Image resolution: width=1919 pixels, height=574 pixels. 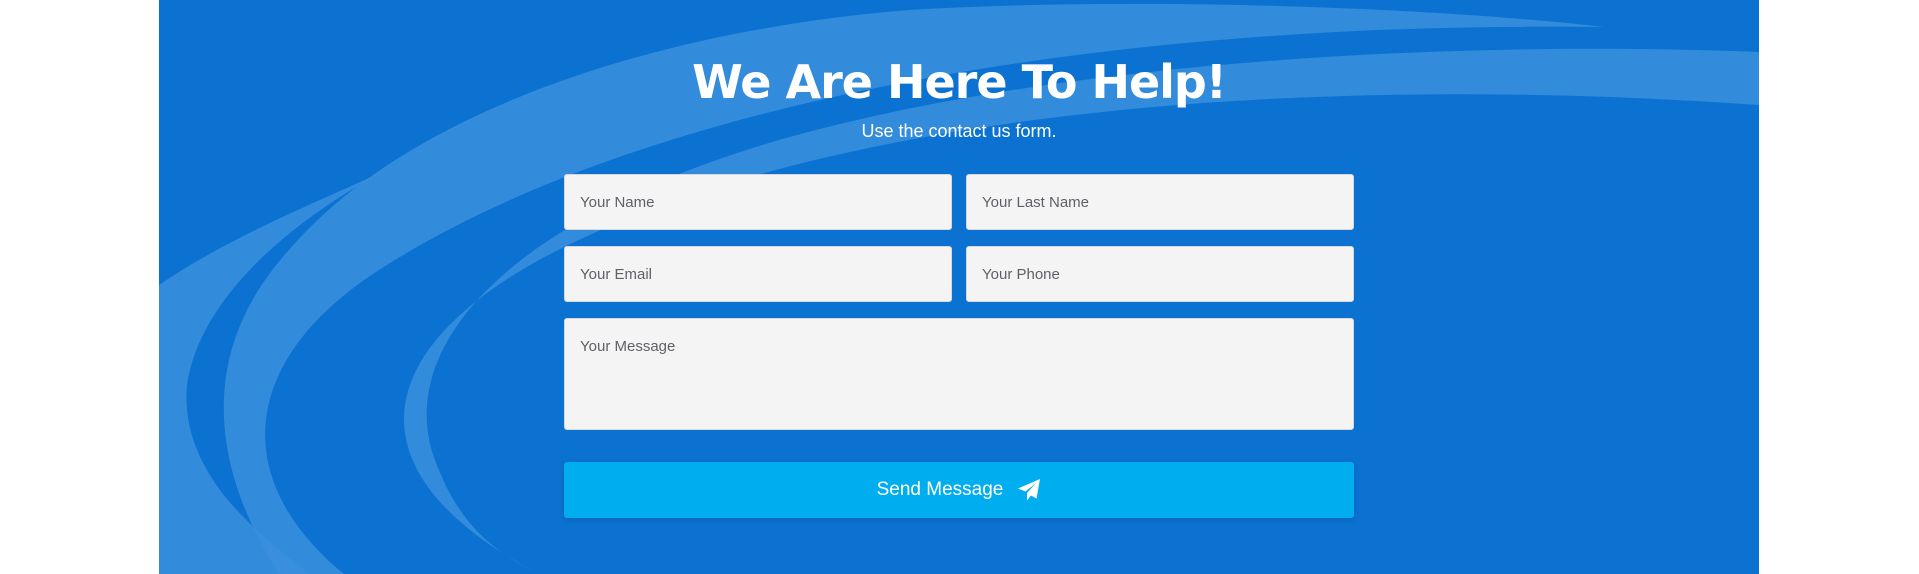 What do you see at coordinates (940, 489) in the screenshot?
I see `send-message-label: Send Message` at bounding box center [940, 489].